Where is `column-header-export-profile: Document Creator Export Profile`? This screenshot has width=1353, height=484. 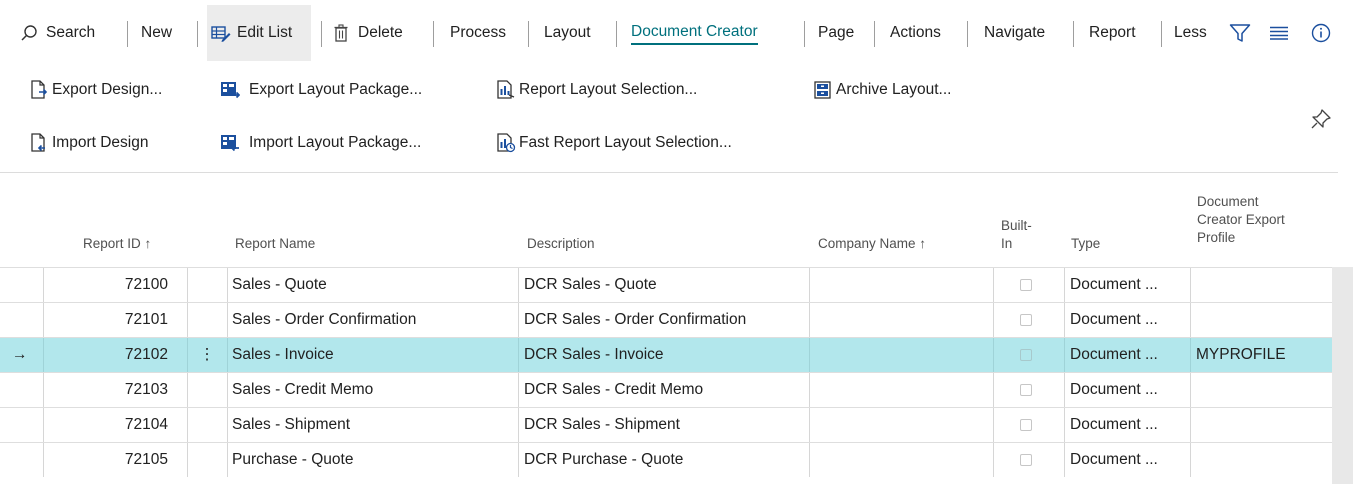
column-header-export-profile: Document Creator Export Profile is located at coordinates (1241, 220).